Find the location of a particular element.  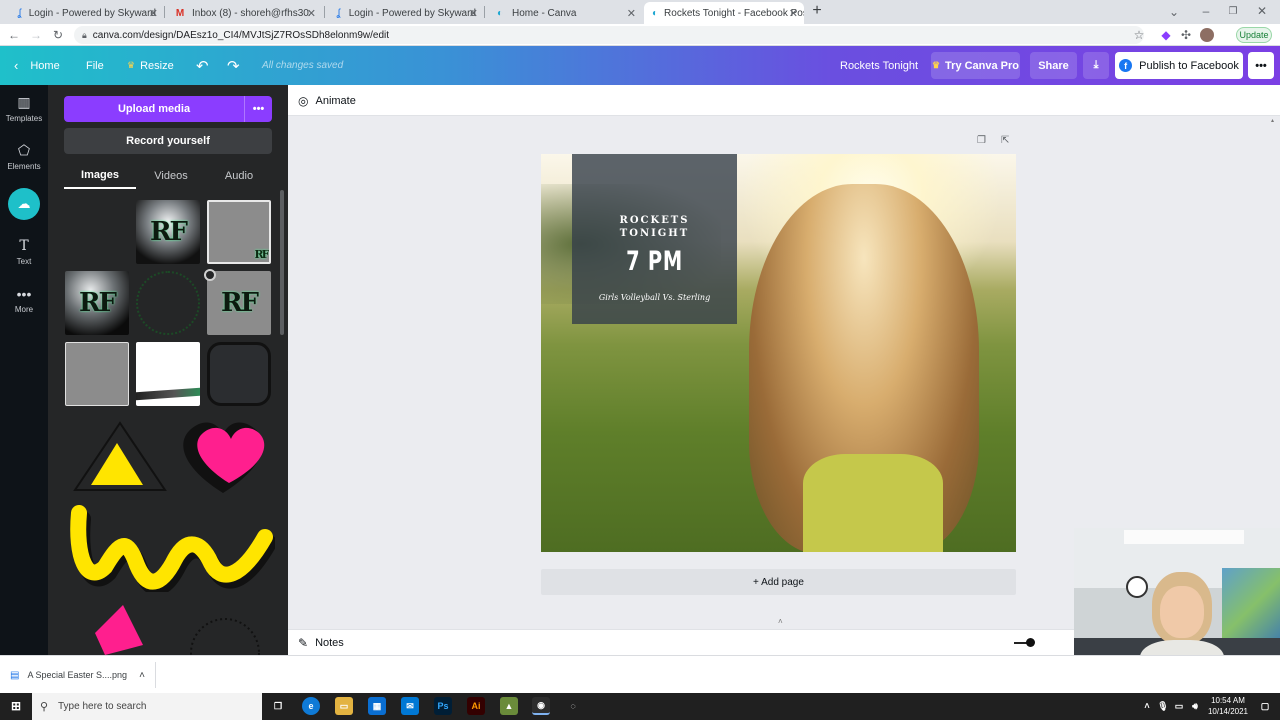

nav-text: T Text is located at coordinates (24, 252).